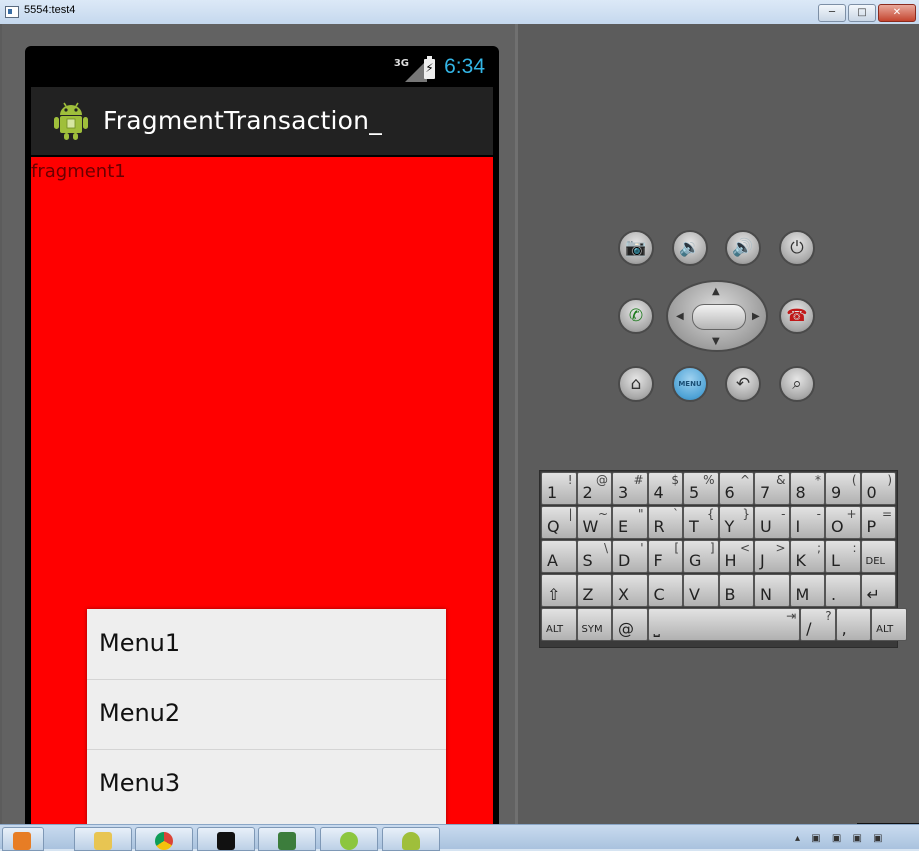 The image size is (919, 851). Describe the element at coordinates (772, 488) in the screenshot. I see `key-r0c6: 7 &` at that location.